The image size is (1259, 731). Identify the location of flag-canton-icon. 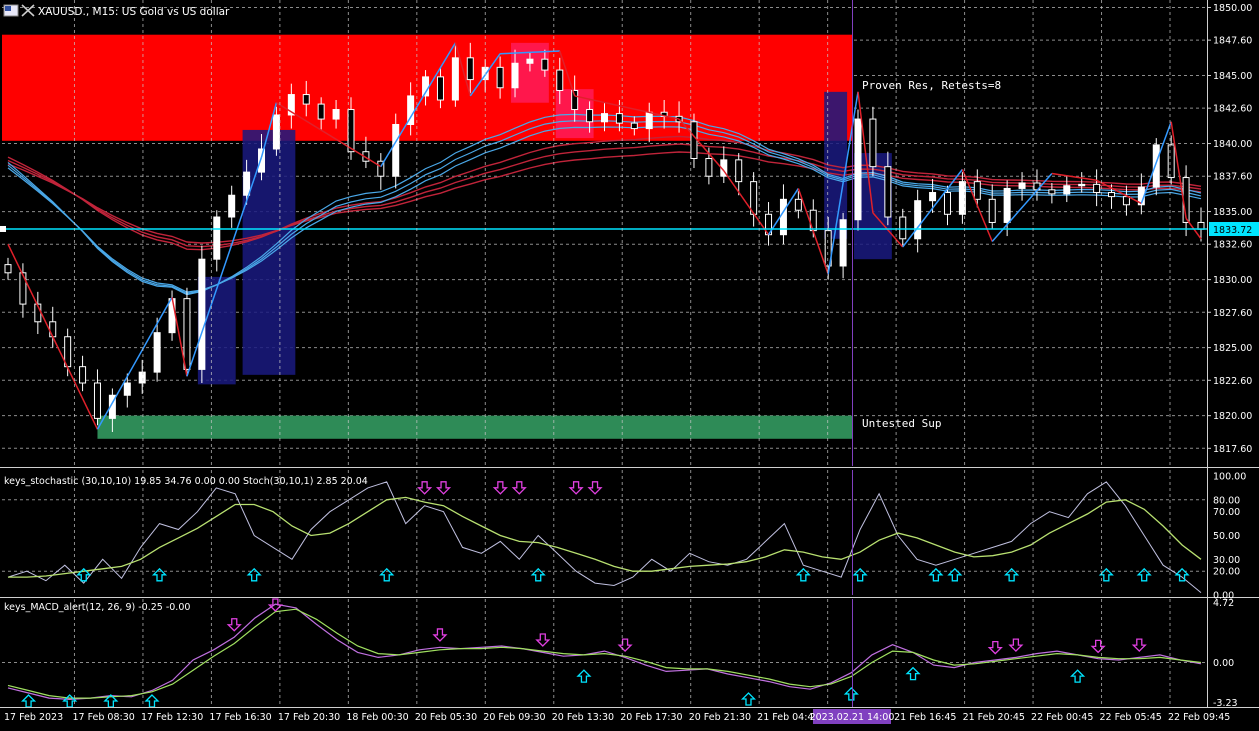
(8, 8).